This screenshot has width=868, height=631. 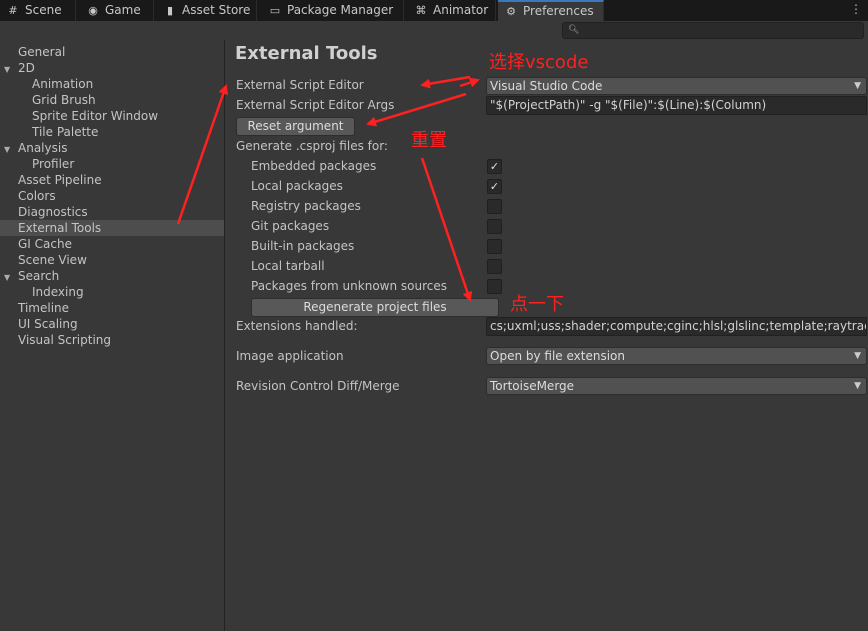 What do you see at coordinates (494, 246) in the screenshot?
I see `built-in-packages-checkbox` at bounding box center [494, 246].